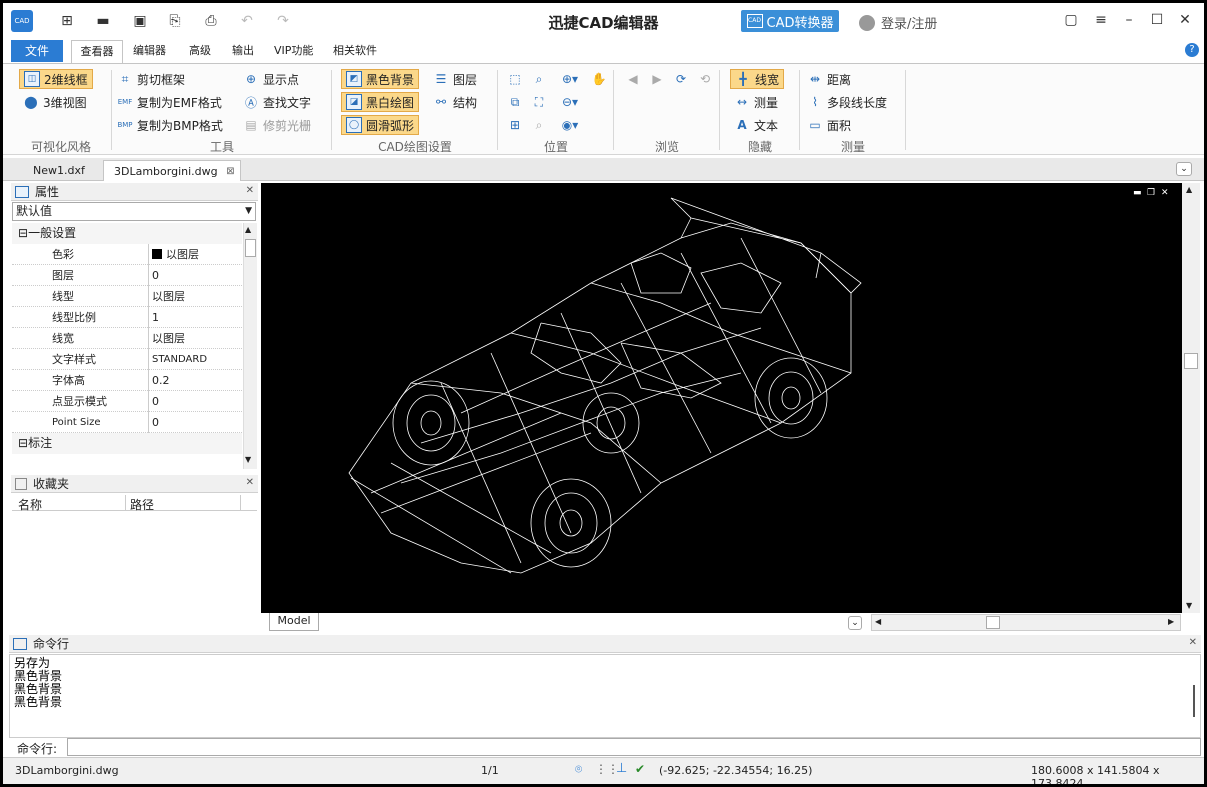  Describe the element at coordinates (539, 125) in the screenshot. I see `zoom-realtime-icon: ⌕` at that location.